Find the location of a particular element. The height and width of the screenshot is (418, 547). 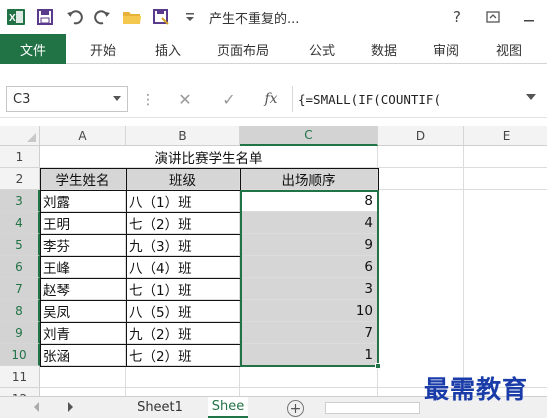

column-header-d: D is located at coordinates (421, 136).